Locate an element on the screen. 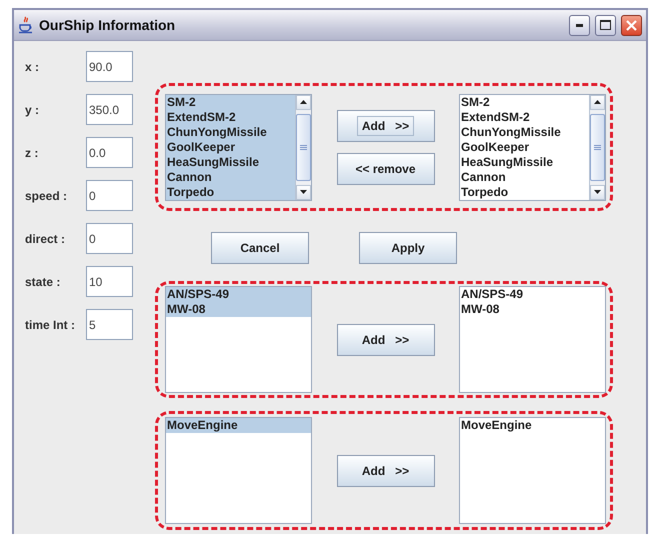  minimize-button is located at coordinates (579, 25).